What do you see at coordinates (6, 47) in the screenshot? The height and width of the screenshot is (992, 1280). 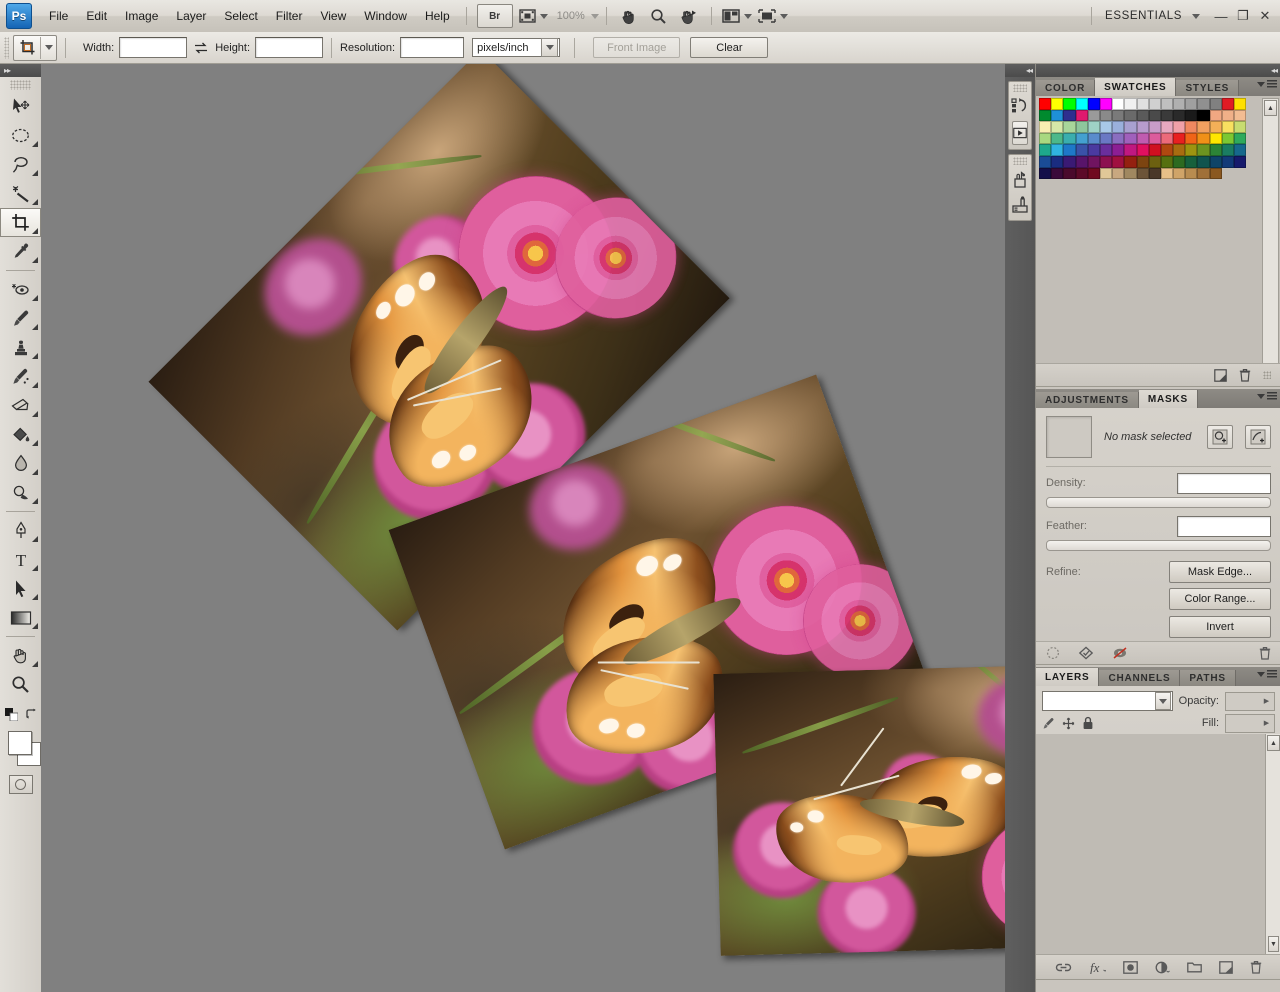 I see `options-bar-grip` at bounding box center [6, 47].